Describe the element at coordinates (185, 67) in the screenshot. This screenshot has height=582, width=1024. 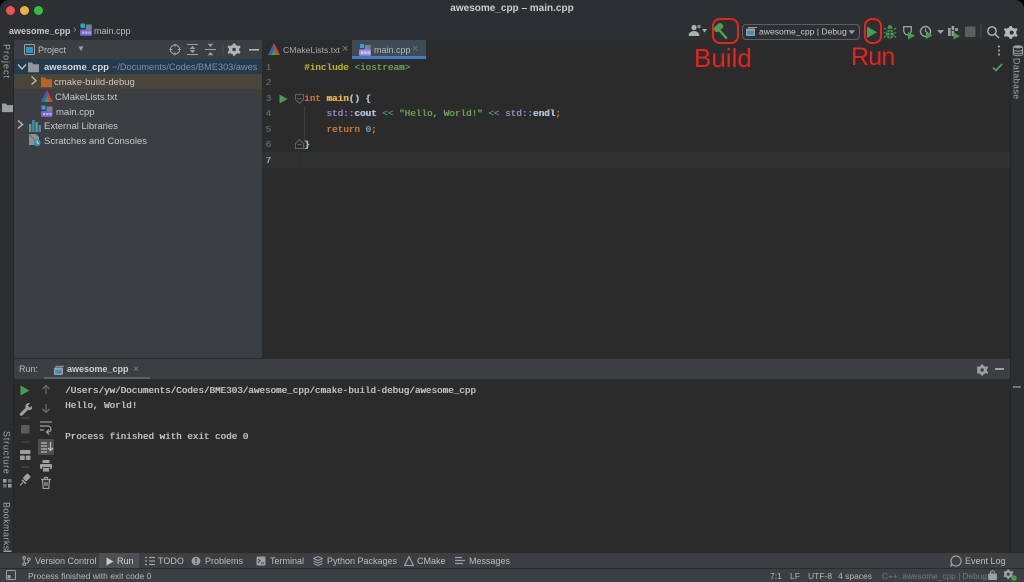
I see `svg-text: ~/Documents/Codes/BME303/awes` at that location.